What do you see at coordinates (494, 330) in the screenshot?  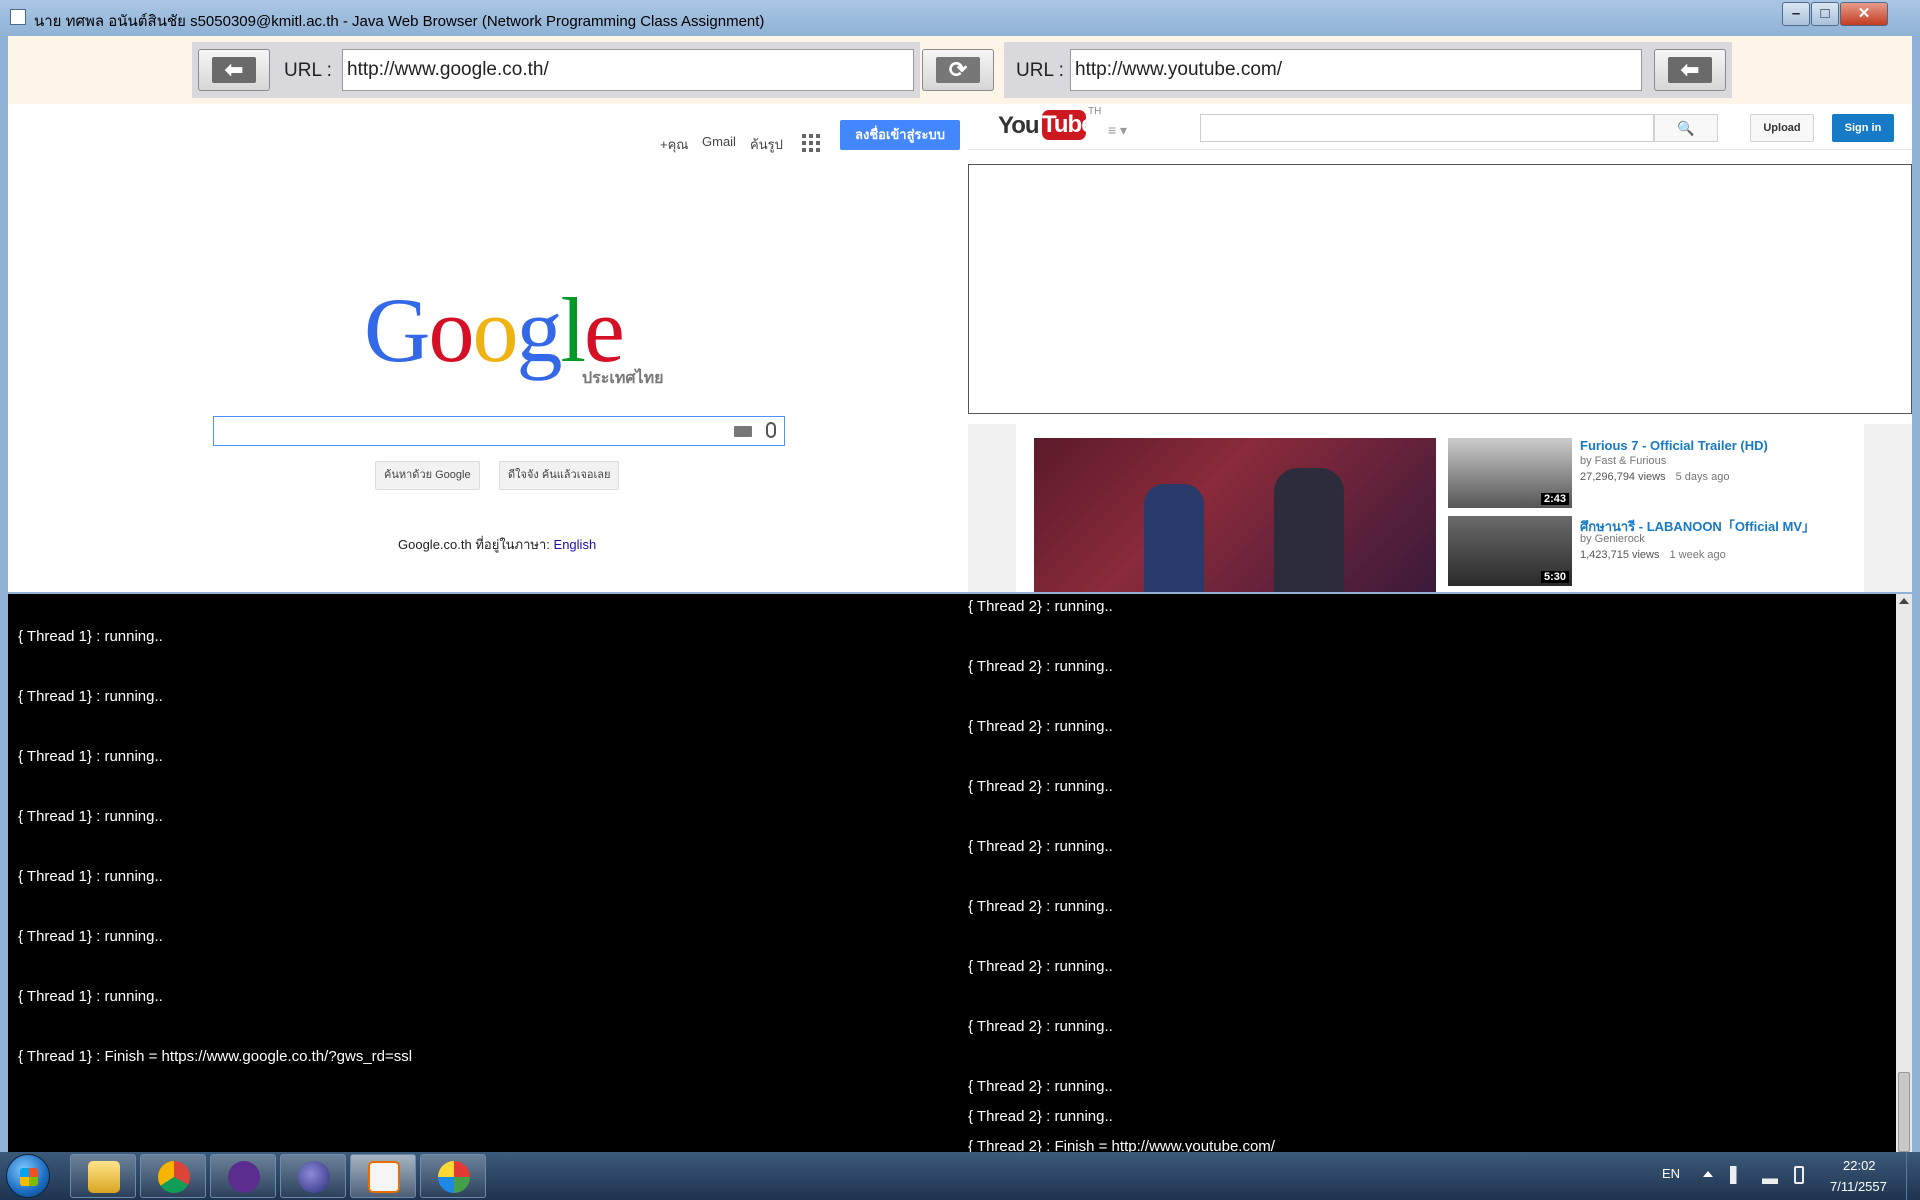 I see `google-logo: Google` at bounding box center [494, 330].